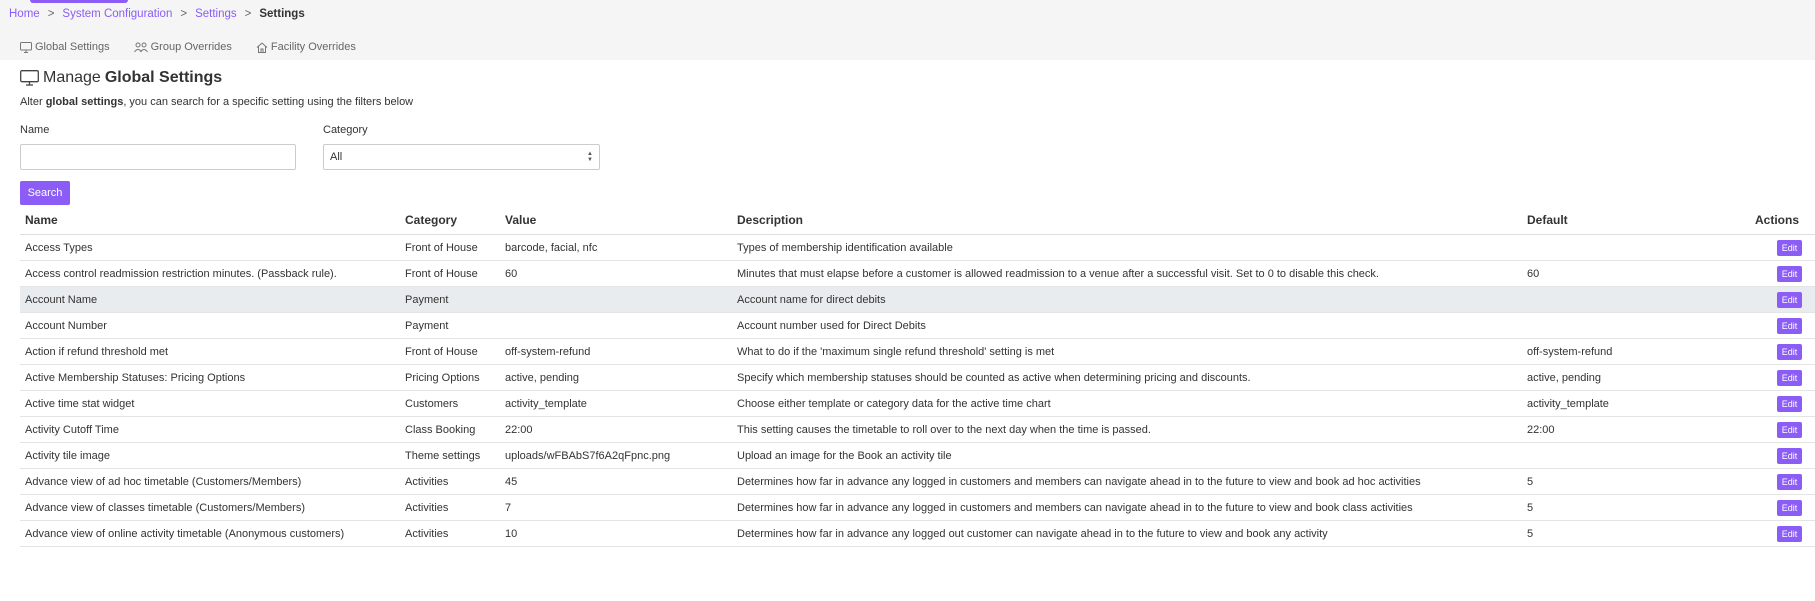 Image resolution: width=1815 pixels, height=601 pixels. What do you see at coordinates (1533, 273) in the screenshot?
I see `cell-default: 60` at bounding box center [1533, 273].